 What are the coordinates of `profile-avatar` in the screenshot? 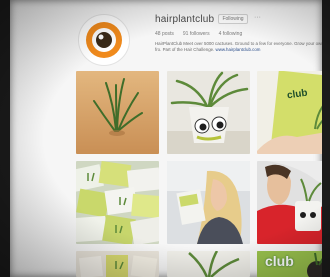 It's located at (104, 40).